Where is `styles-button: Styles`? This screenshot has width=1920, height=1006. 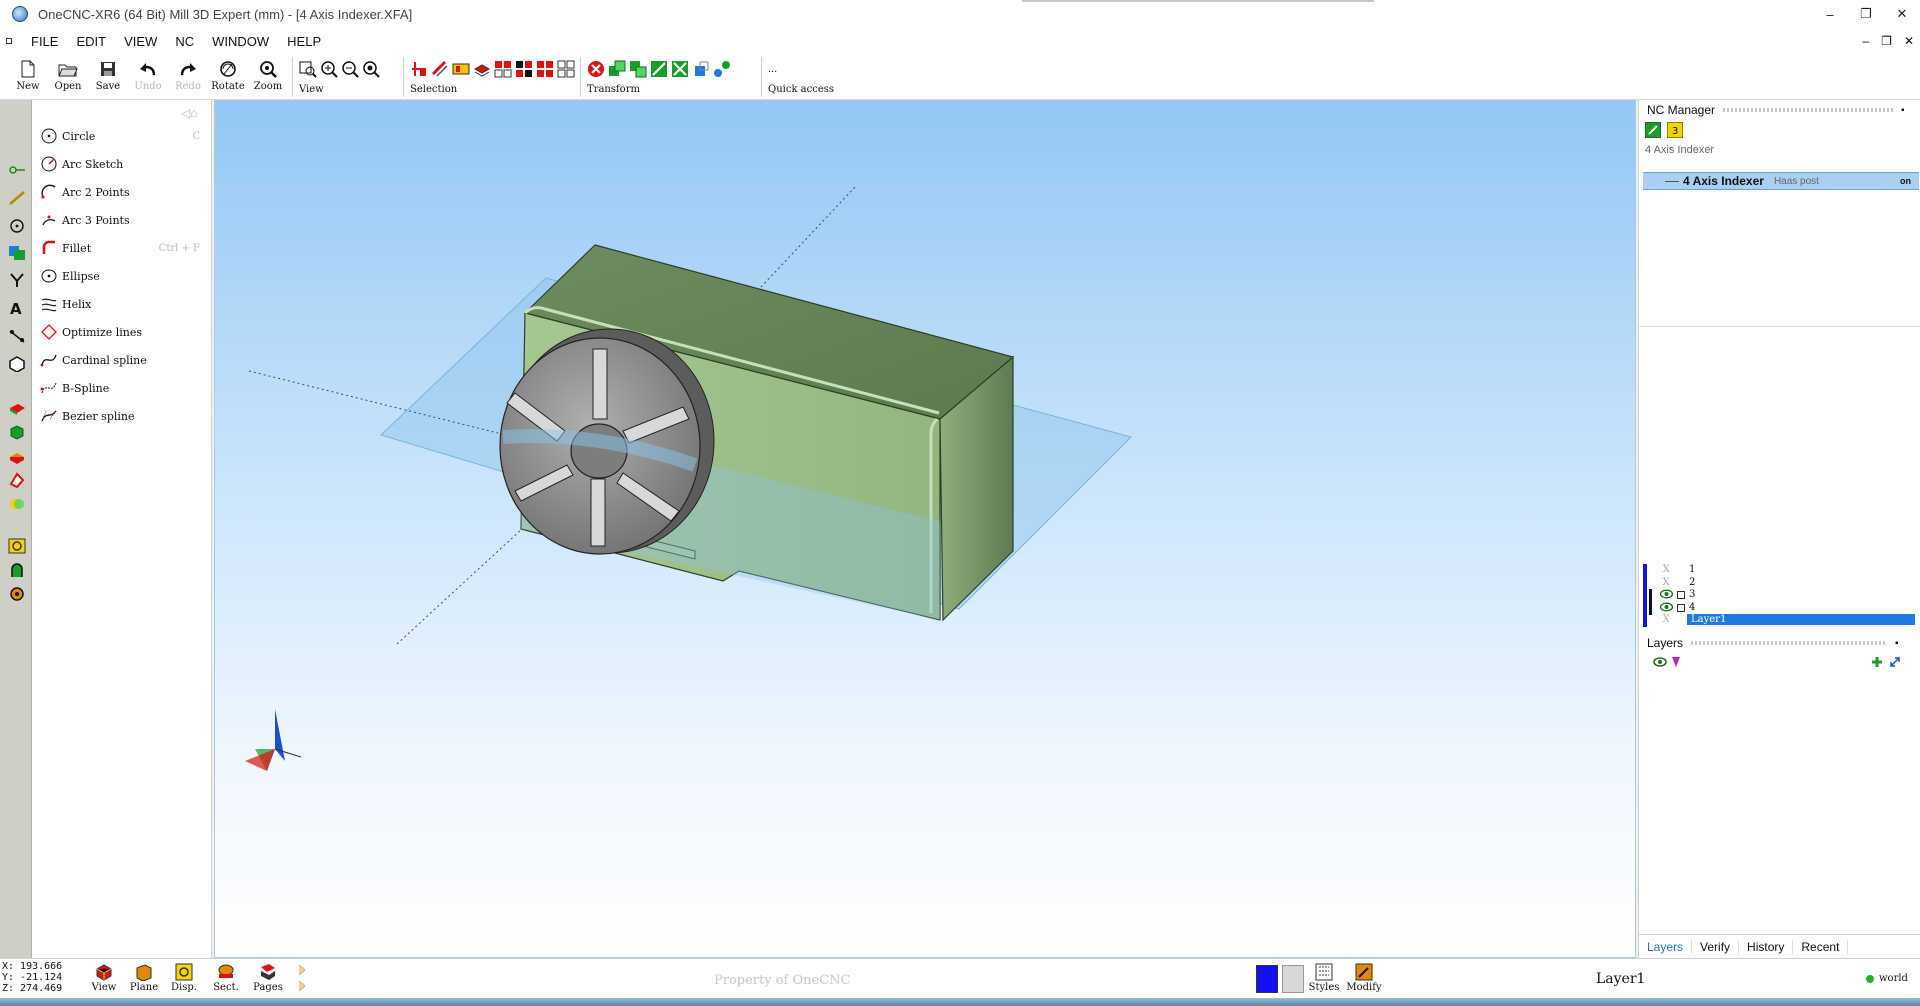
styles-button: Styles is located at coordinates (1324, 978).